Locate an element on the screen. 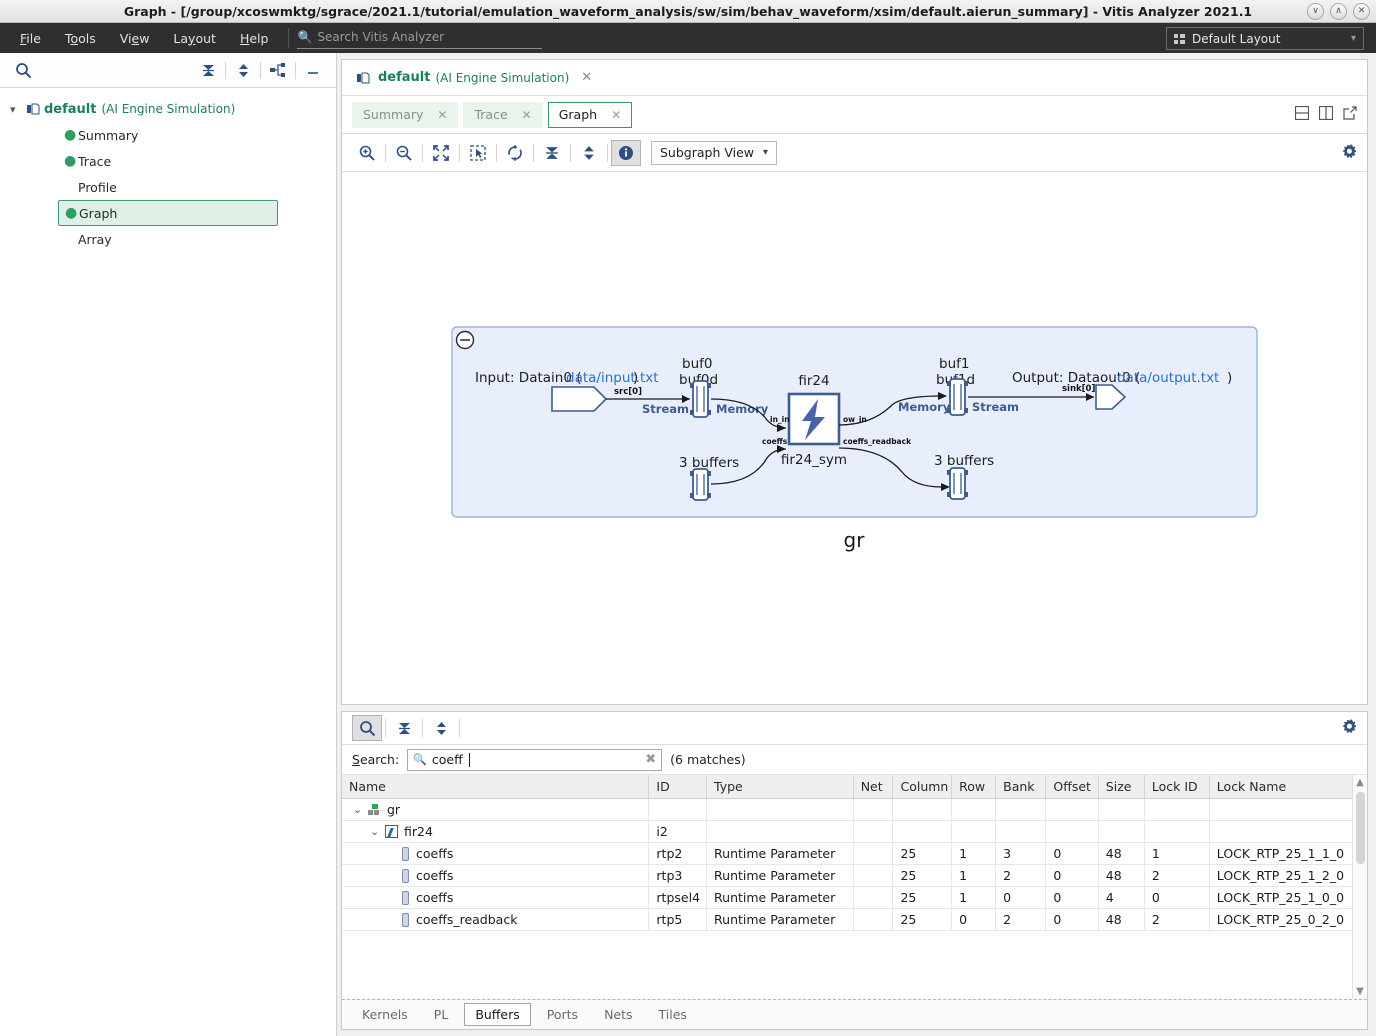 Image resolution: width=1376 pixels, height=1036 pixels. menu-help: Help is located at coordinates (254, 38).